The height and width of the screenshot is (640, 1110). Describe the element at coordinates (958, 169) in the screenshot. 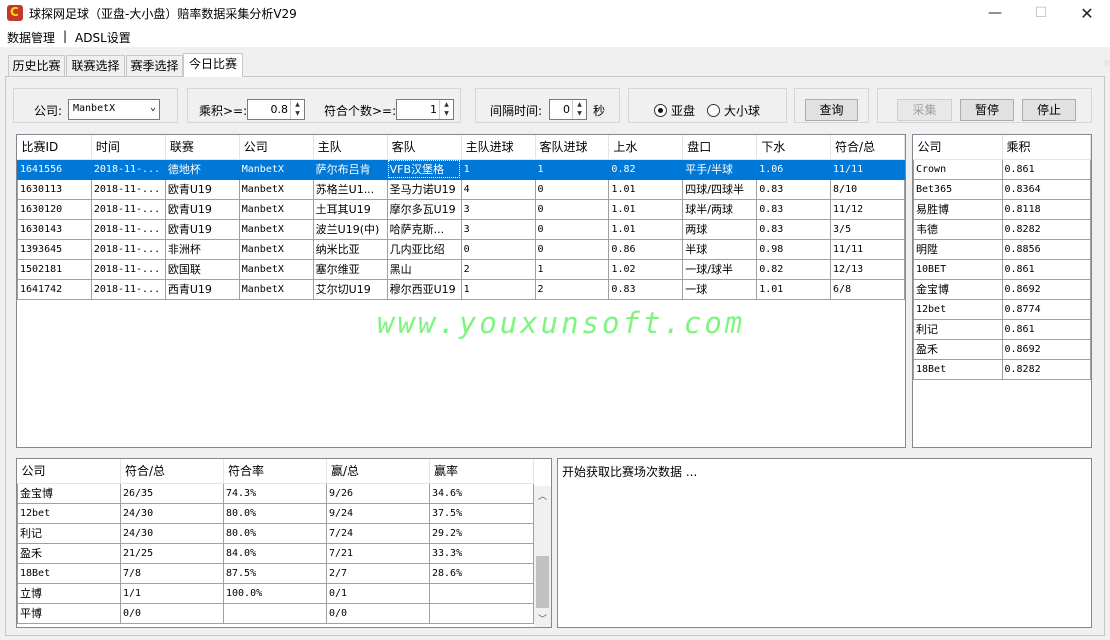

I see `table-cell: Crown` at that location.